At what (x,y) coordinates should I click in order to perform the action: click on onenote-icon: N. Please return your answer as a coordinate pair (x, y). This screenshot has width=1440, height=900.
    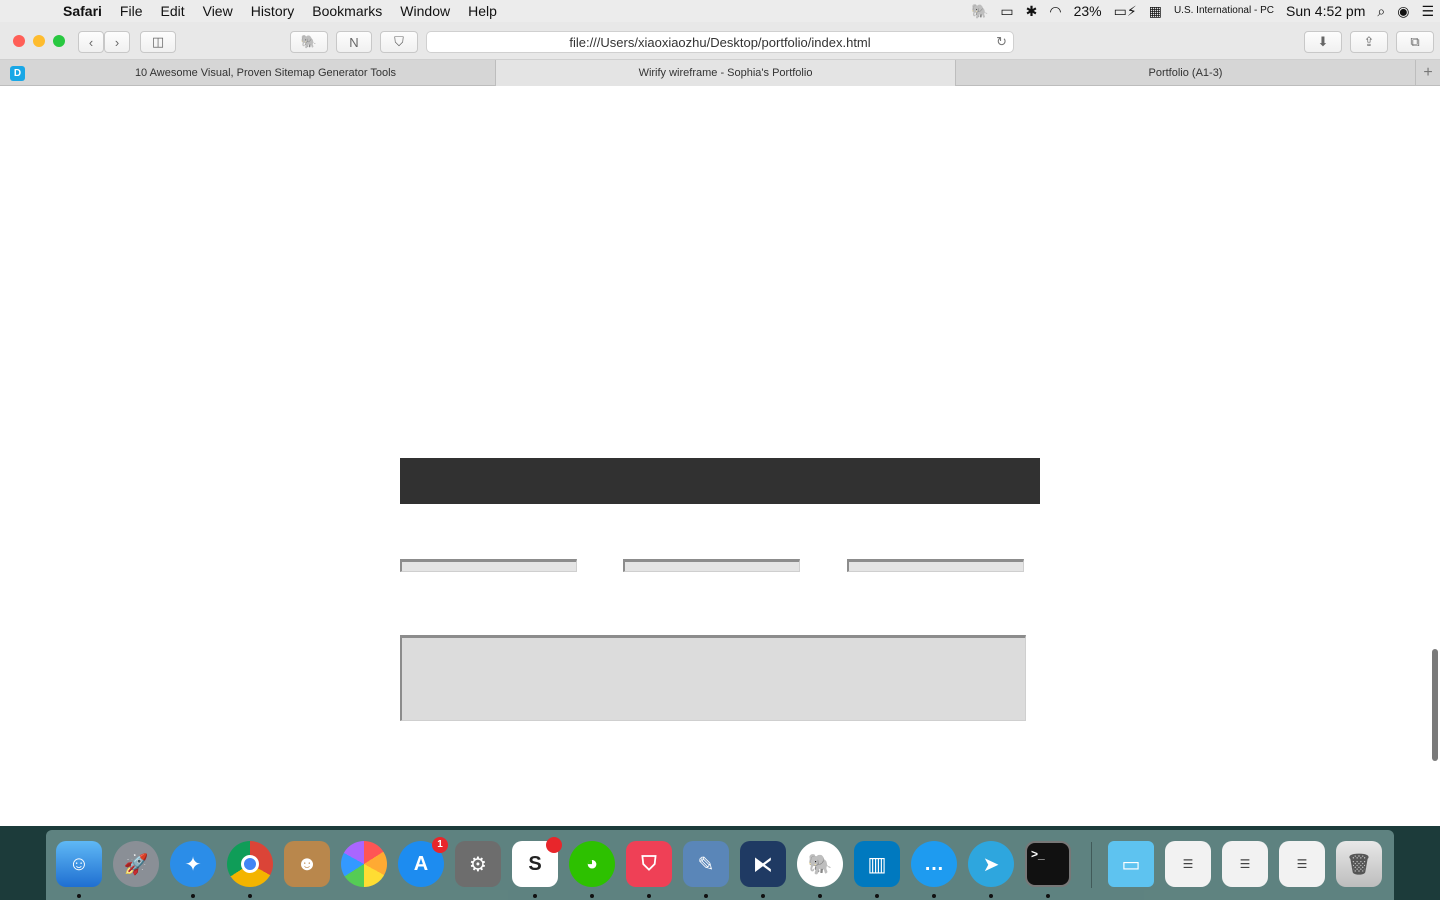
    Looking at the image, I should click on (354, 42).